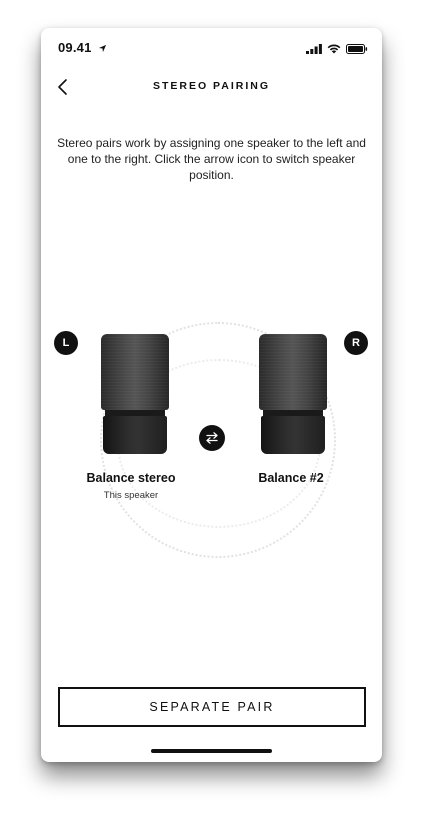 The height and width of the screenshot is (816, 423). Describe the element at coordinates (131, 495) in the screenshot. I see `left-speaker-subtitle: This speaker` at that location.